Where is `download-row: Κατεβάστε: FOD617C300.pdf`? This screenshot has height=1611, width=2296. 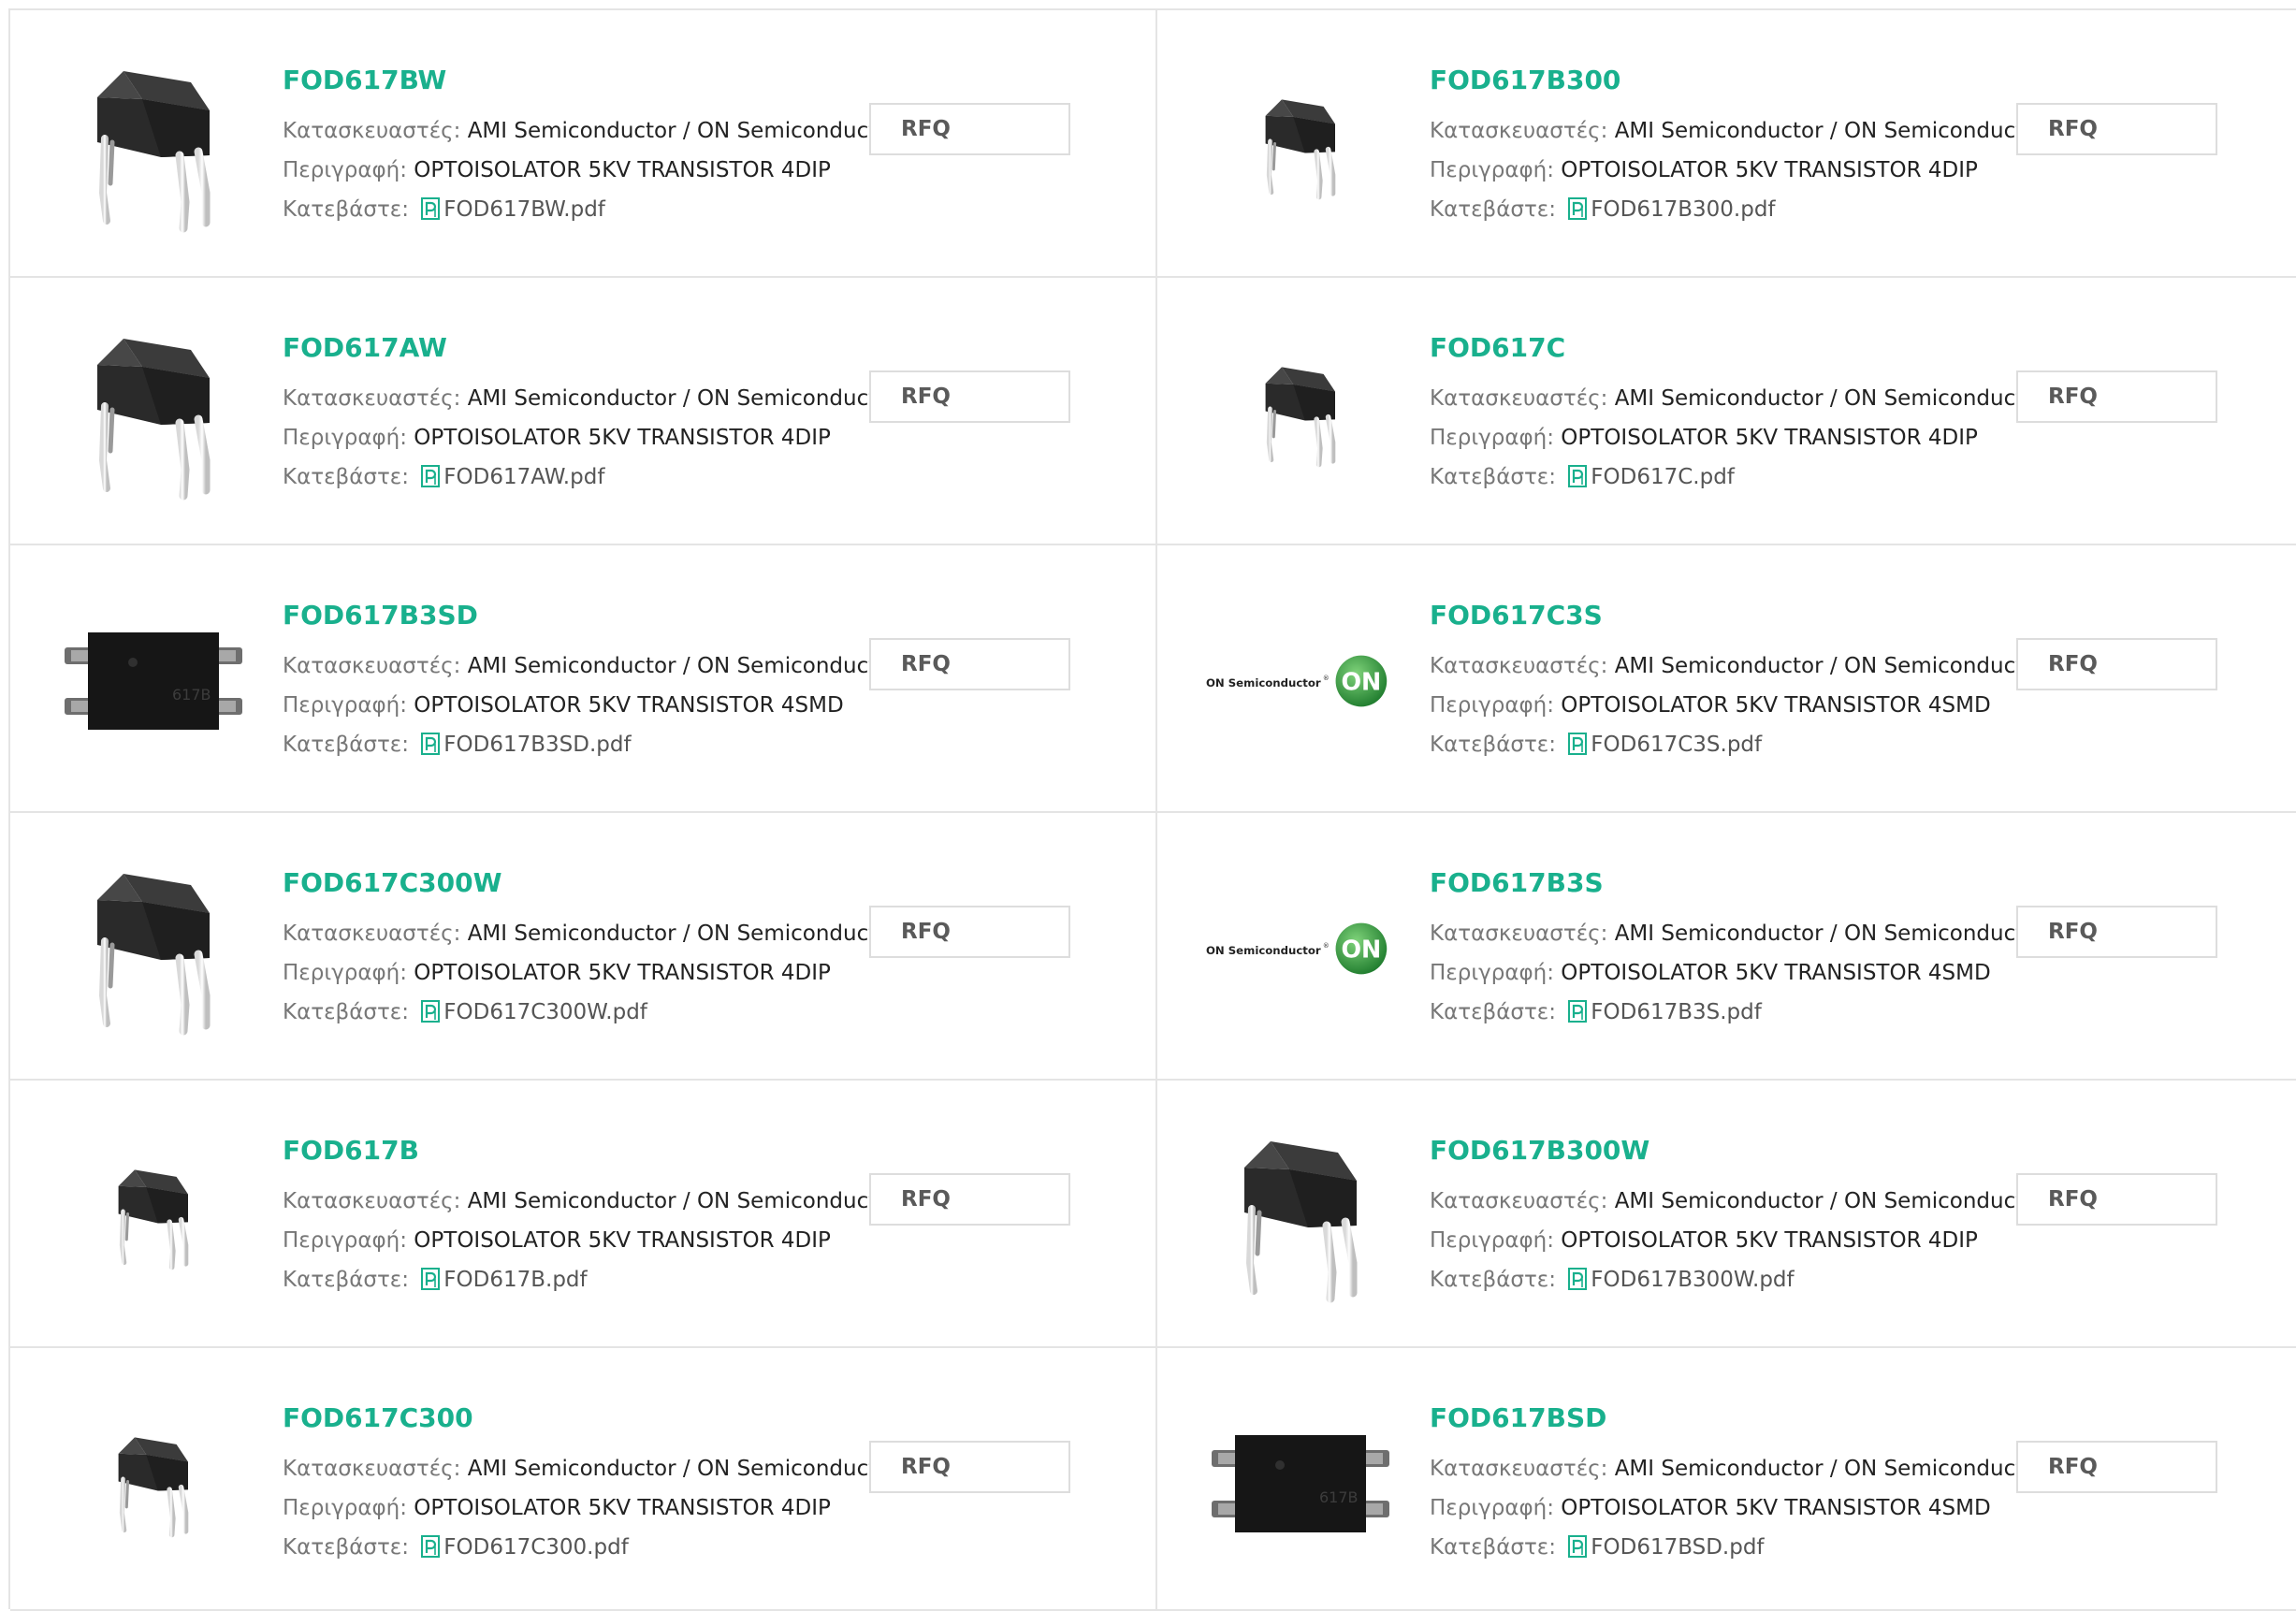 download-row: Κατεβάστε: FOD617C300.pdf is located at coordinates (573, 1547).